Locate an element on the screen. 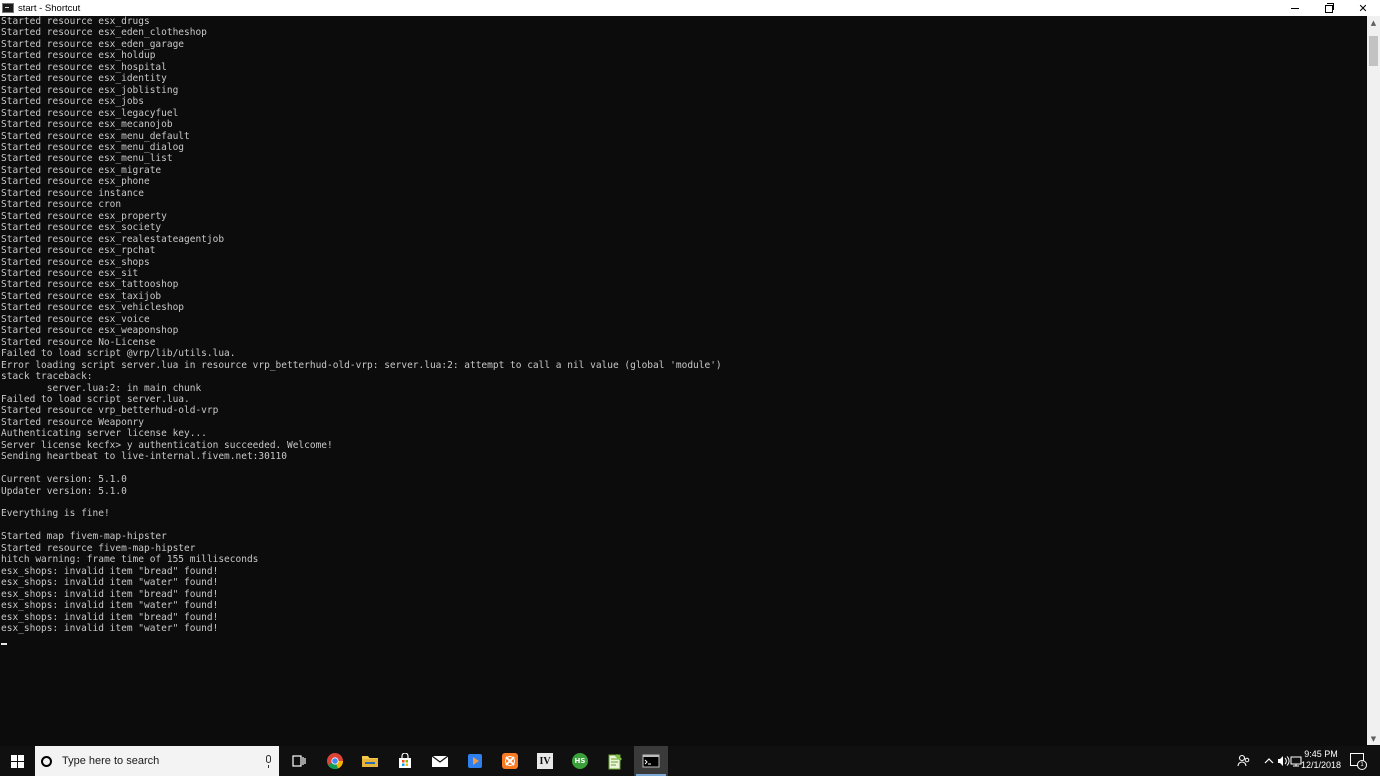 This screenshot has width=1380, height=776. chevron-up-icon is located at coordinates (1269, 761).